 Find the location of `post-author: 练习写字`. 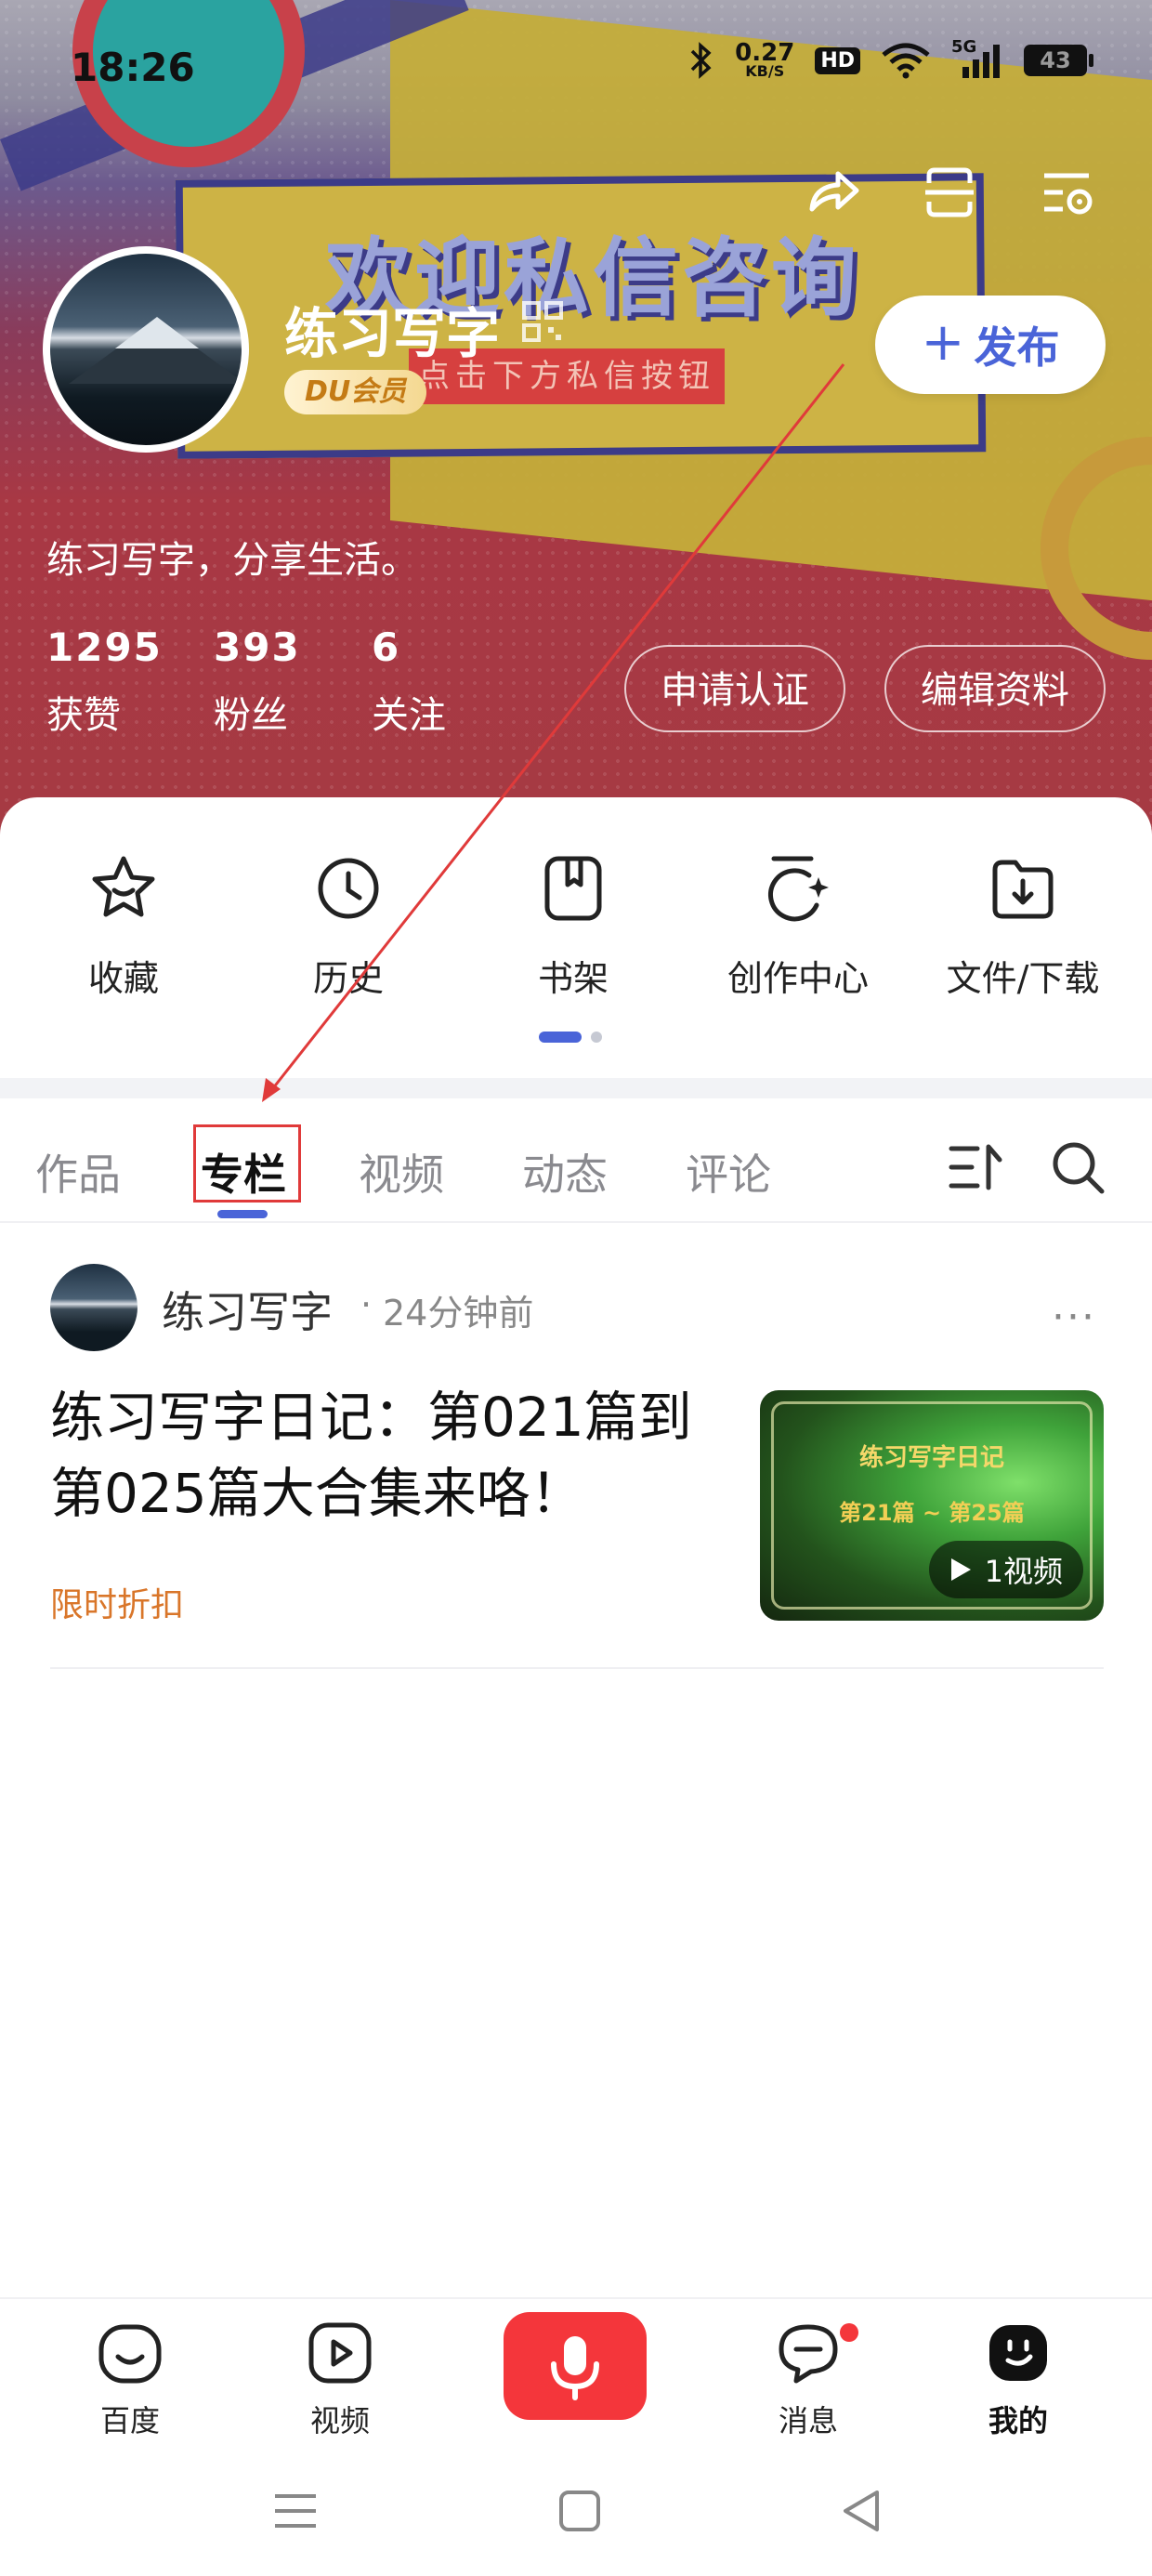

post-author: 练习写字 is located at coordinates (247, 1309).